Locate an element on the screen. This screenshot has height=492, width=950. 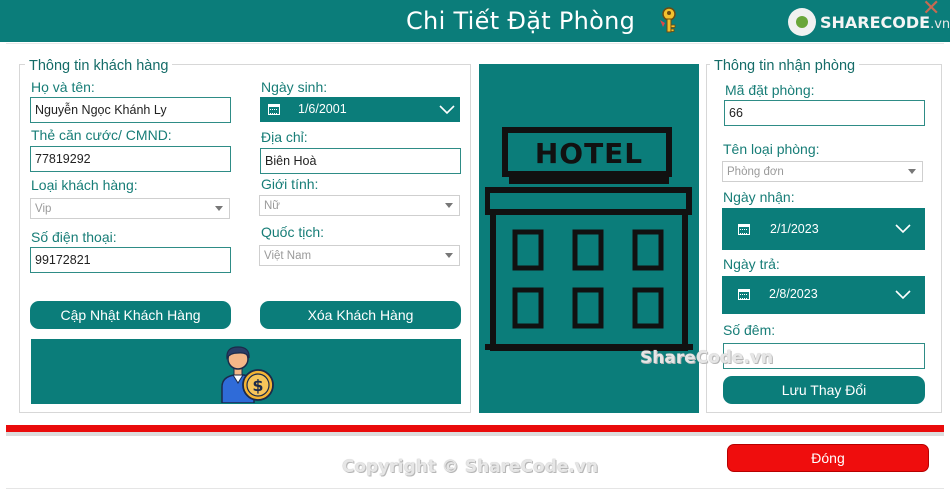
customer-money-icon: $ is located at coordinates (247, 374).